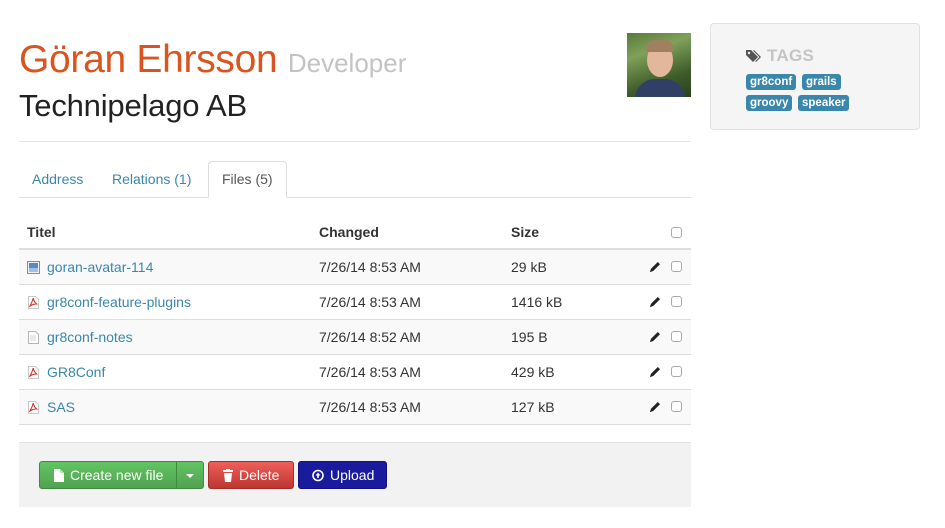 This screenshot has height=528, width=945. Describe the element at coordinates (33, 267) in the screenshot. I see `image-file-icon` at that location.